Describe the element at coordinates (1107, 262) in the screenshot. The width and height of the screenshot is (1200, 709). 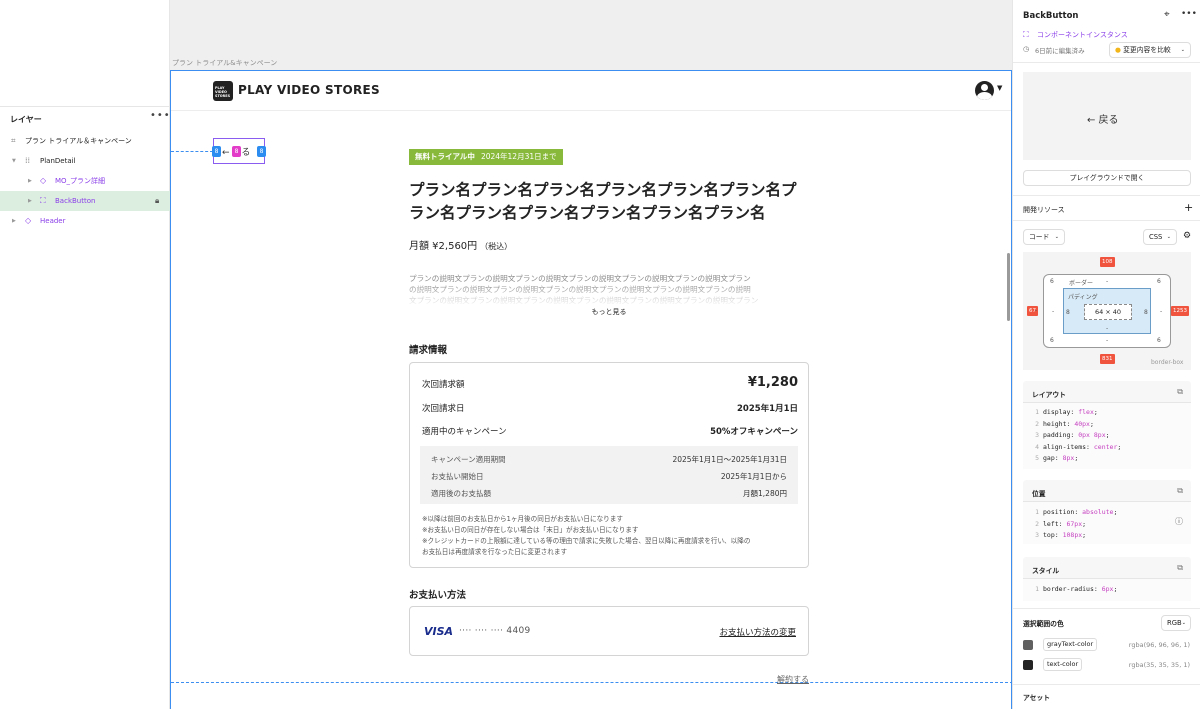
I see `top-offset: 108` at that location.